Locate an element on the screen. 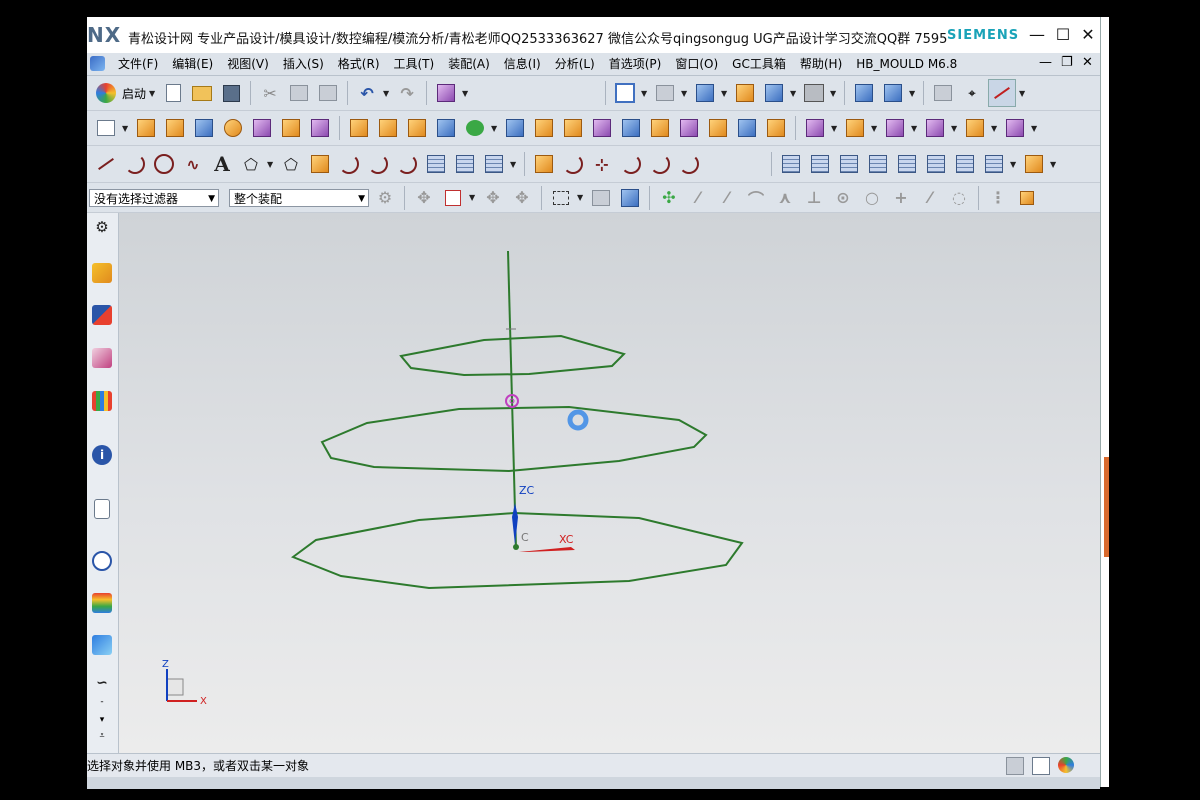 The image size is (1200, 800). command-finder-dropdown-icon: ▼ is located at coordinates (466, 93).